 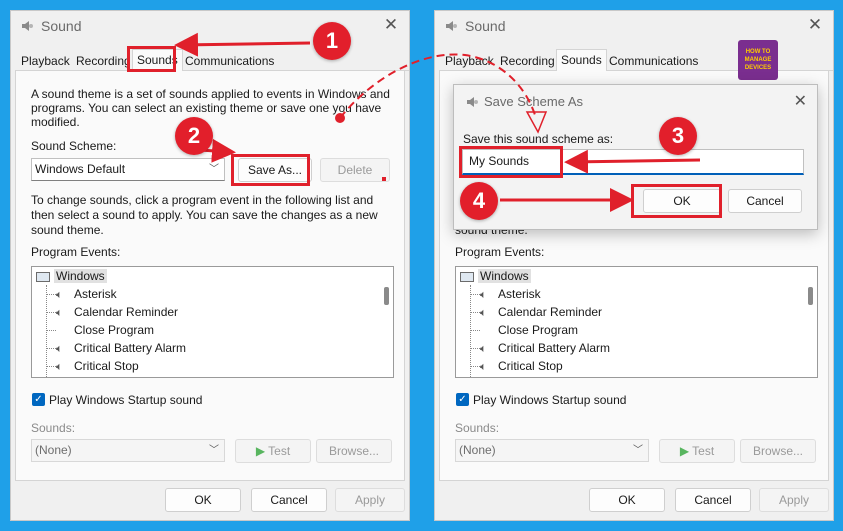 I want to click on step-badge-3: 3, so click(x=678, y=136).